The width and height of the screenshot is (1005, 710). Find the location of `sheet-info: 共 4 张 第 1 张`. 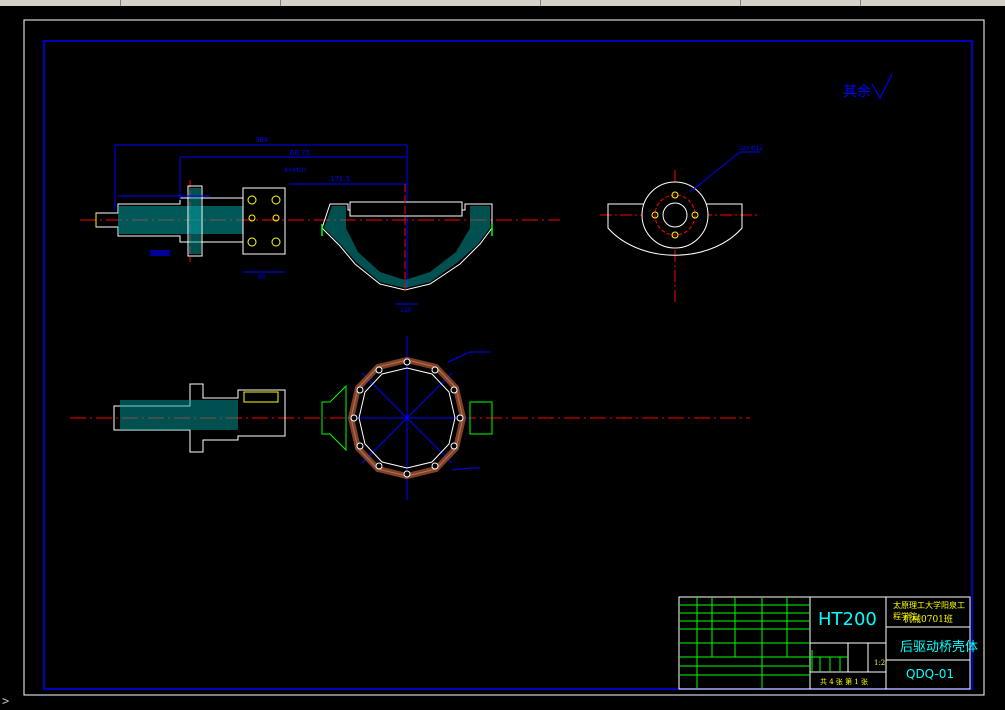

sheet-info: 共 4 张 第 1 张 is located at coordinates (844, 682).